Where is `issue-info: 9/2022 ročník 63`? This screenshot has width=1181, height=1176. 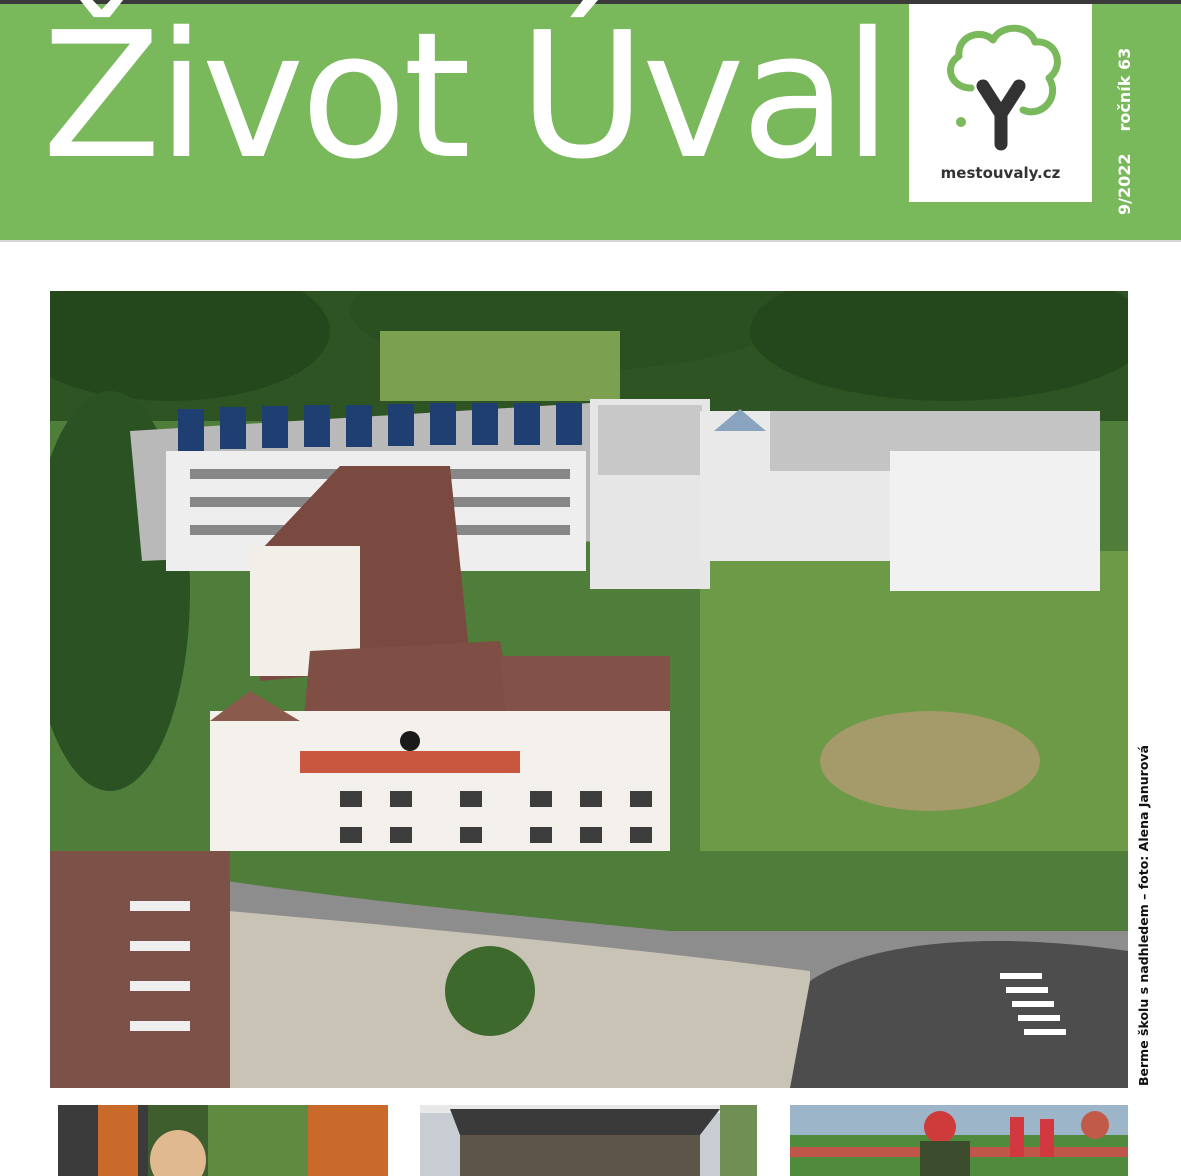 issue-info: 9/2022 ročník 63 is located at coordinates (1127, 130).